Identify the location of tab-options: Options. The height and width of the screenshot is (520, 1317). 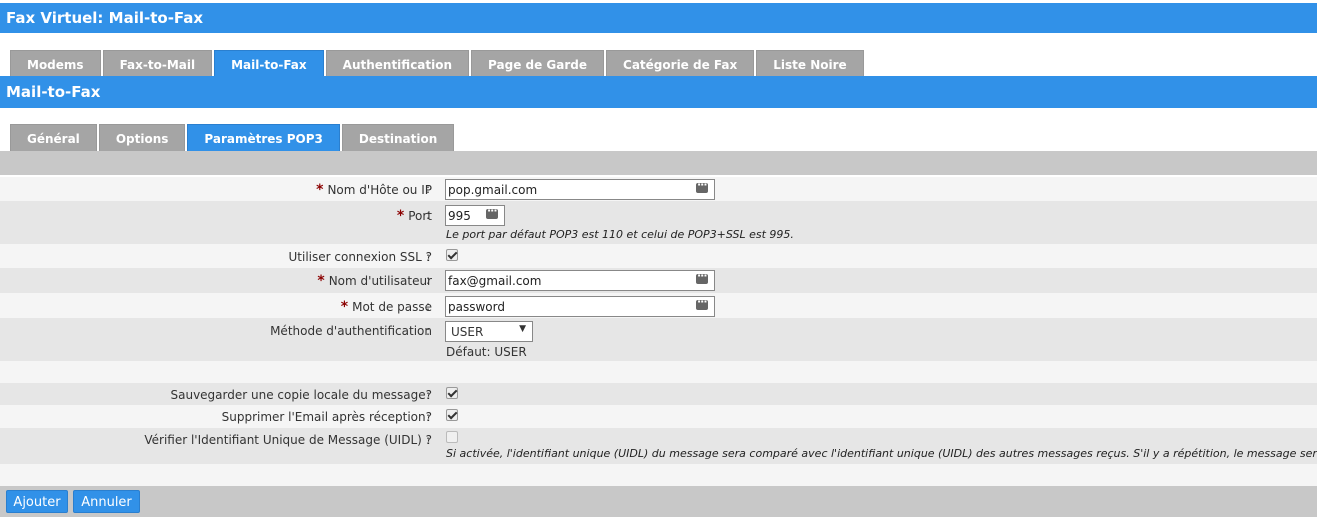
(142, 137).